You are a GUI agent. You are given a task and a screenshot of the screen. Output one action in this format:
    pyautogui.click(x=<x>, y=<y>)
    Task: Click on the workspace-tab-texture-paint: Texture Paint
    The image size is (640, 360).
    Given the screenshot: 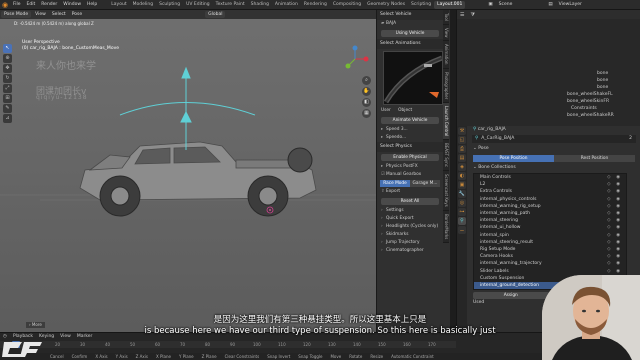 What is the action you would take?
    pyautogui.click(x=230, y=5)
    